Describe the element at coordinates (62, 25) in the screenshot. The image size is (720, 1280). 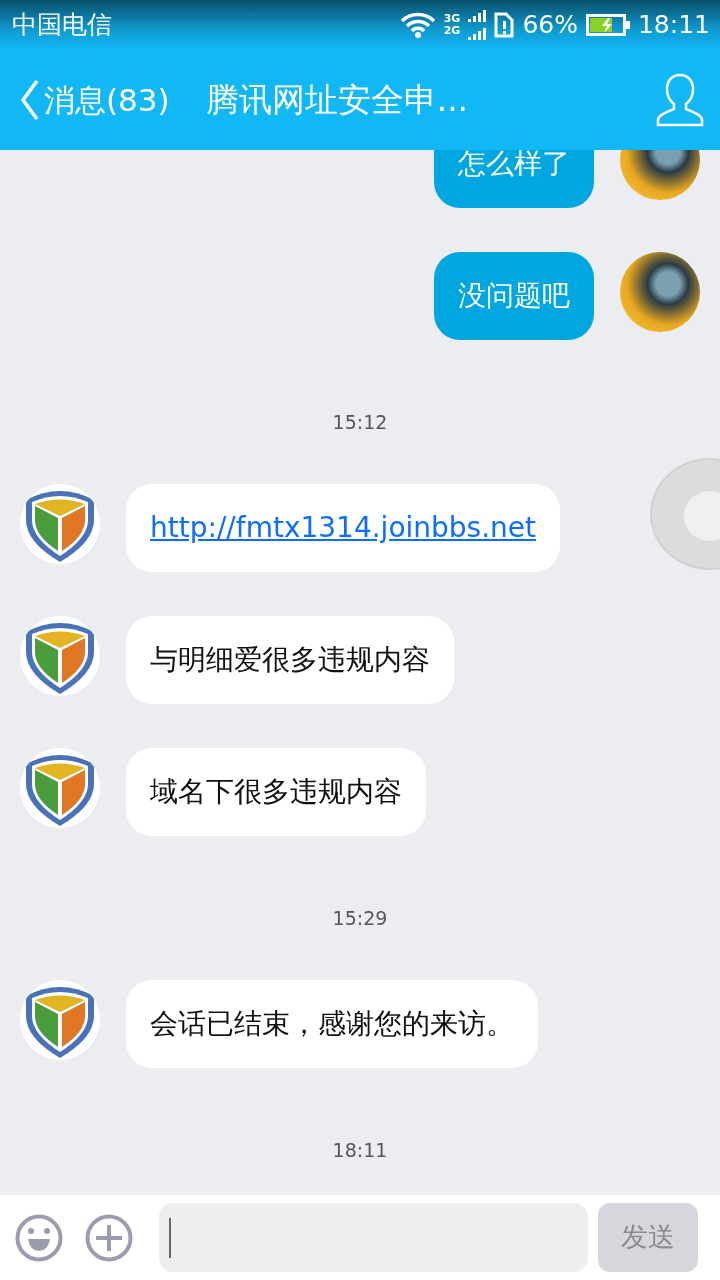
I see `carrier-name: 中国电信` at that location.